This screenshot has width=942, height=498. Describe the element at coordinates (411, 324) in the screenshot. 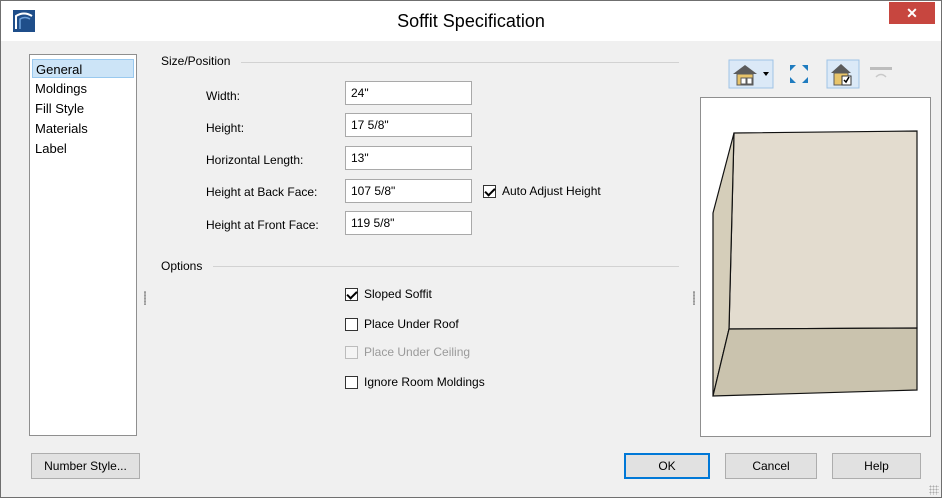

I see `place-under-roof-label: Place Under Roof` at that location.